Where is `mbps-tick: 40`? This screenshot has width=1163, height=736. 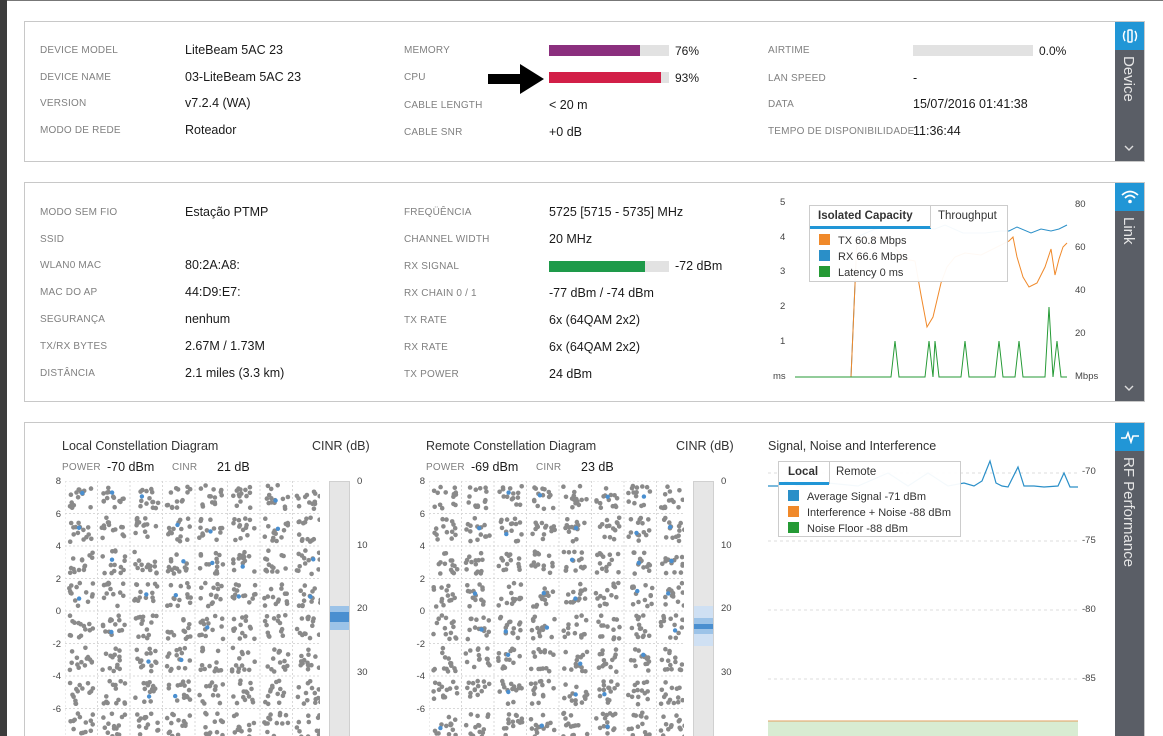
mbps-tick: 40 is located at coordinates (1080, 290).